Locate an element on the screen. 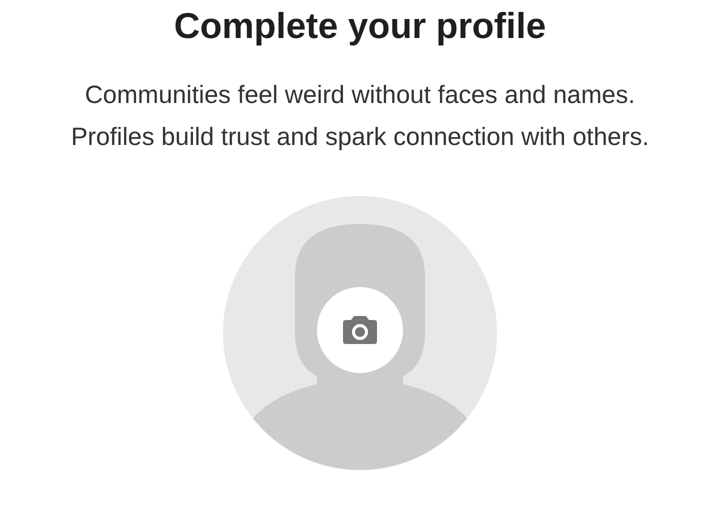 The image size is (720, 511). camera-icon is located at coordinates (360, 330).